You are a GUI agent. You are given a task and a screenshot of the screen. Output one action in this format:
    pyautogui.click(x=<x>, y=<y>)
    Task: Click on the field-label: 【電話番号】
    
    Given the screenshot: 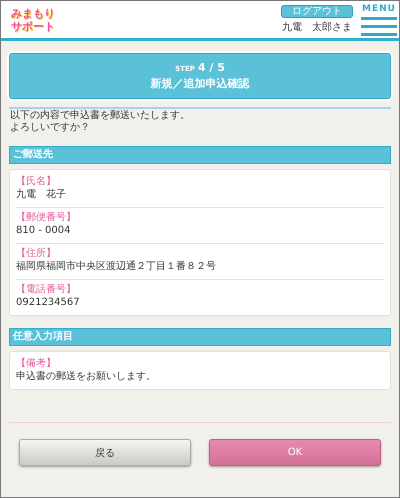 What is the action you would take?
    pyautogui.click(x=46, y=290)
    